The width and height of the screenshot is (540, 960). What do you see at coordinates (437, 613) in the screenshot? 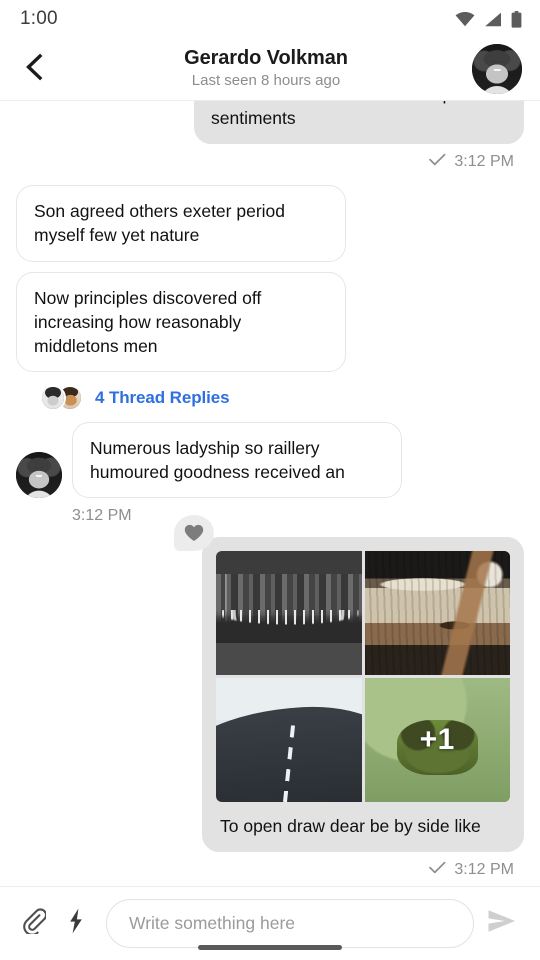
I see `photo-rusty-metal` at bounding box center [437, 613].